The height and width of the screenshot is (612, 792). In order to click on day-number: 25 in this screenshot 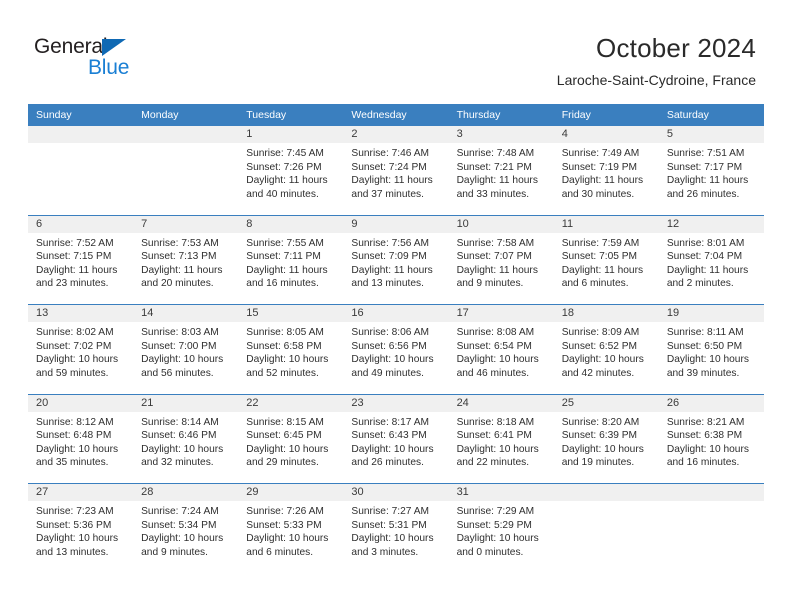, I will do `click(606, 402)`.